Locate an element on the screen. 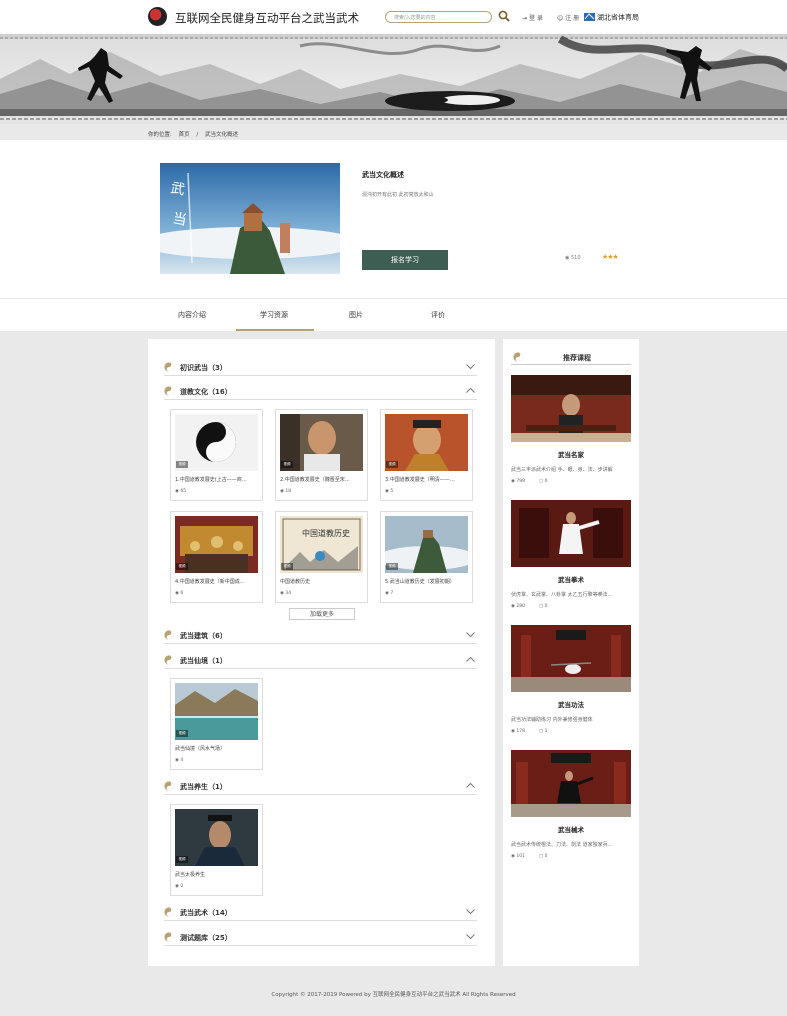  resource-title: 5.武当山道教历史（发展初期） is located at coordinates (427, 581).